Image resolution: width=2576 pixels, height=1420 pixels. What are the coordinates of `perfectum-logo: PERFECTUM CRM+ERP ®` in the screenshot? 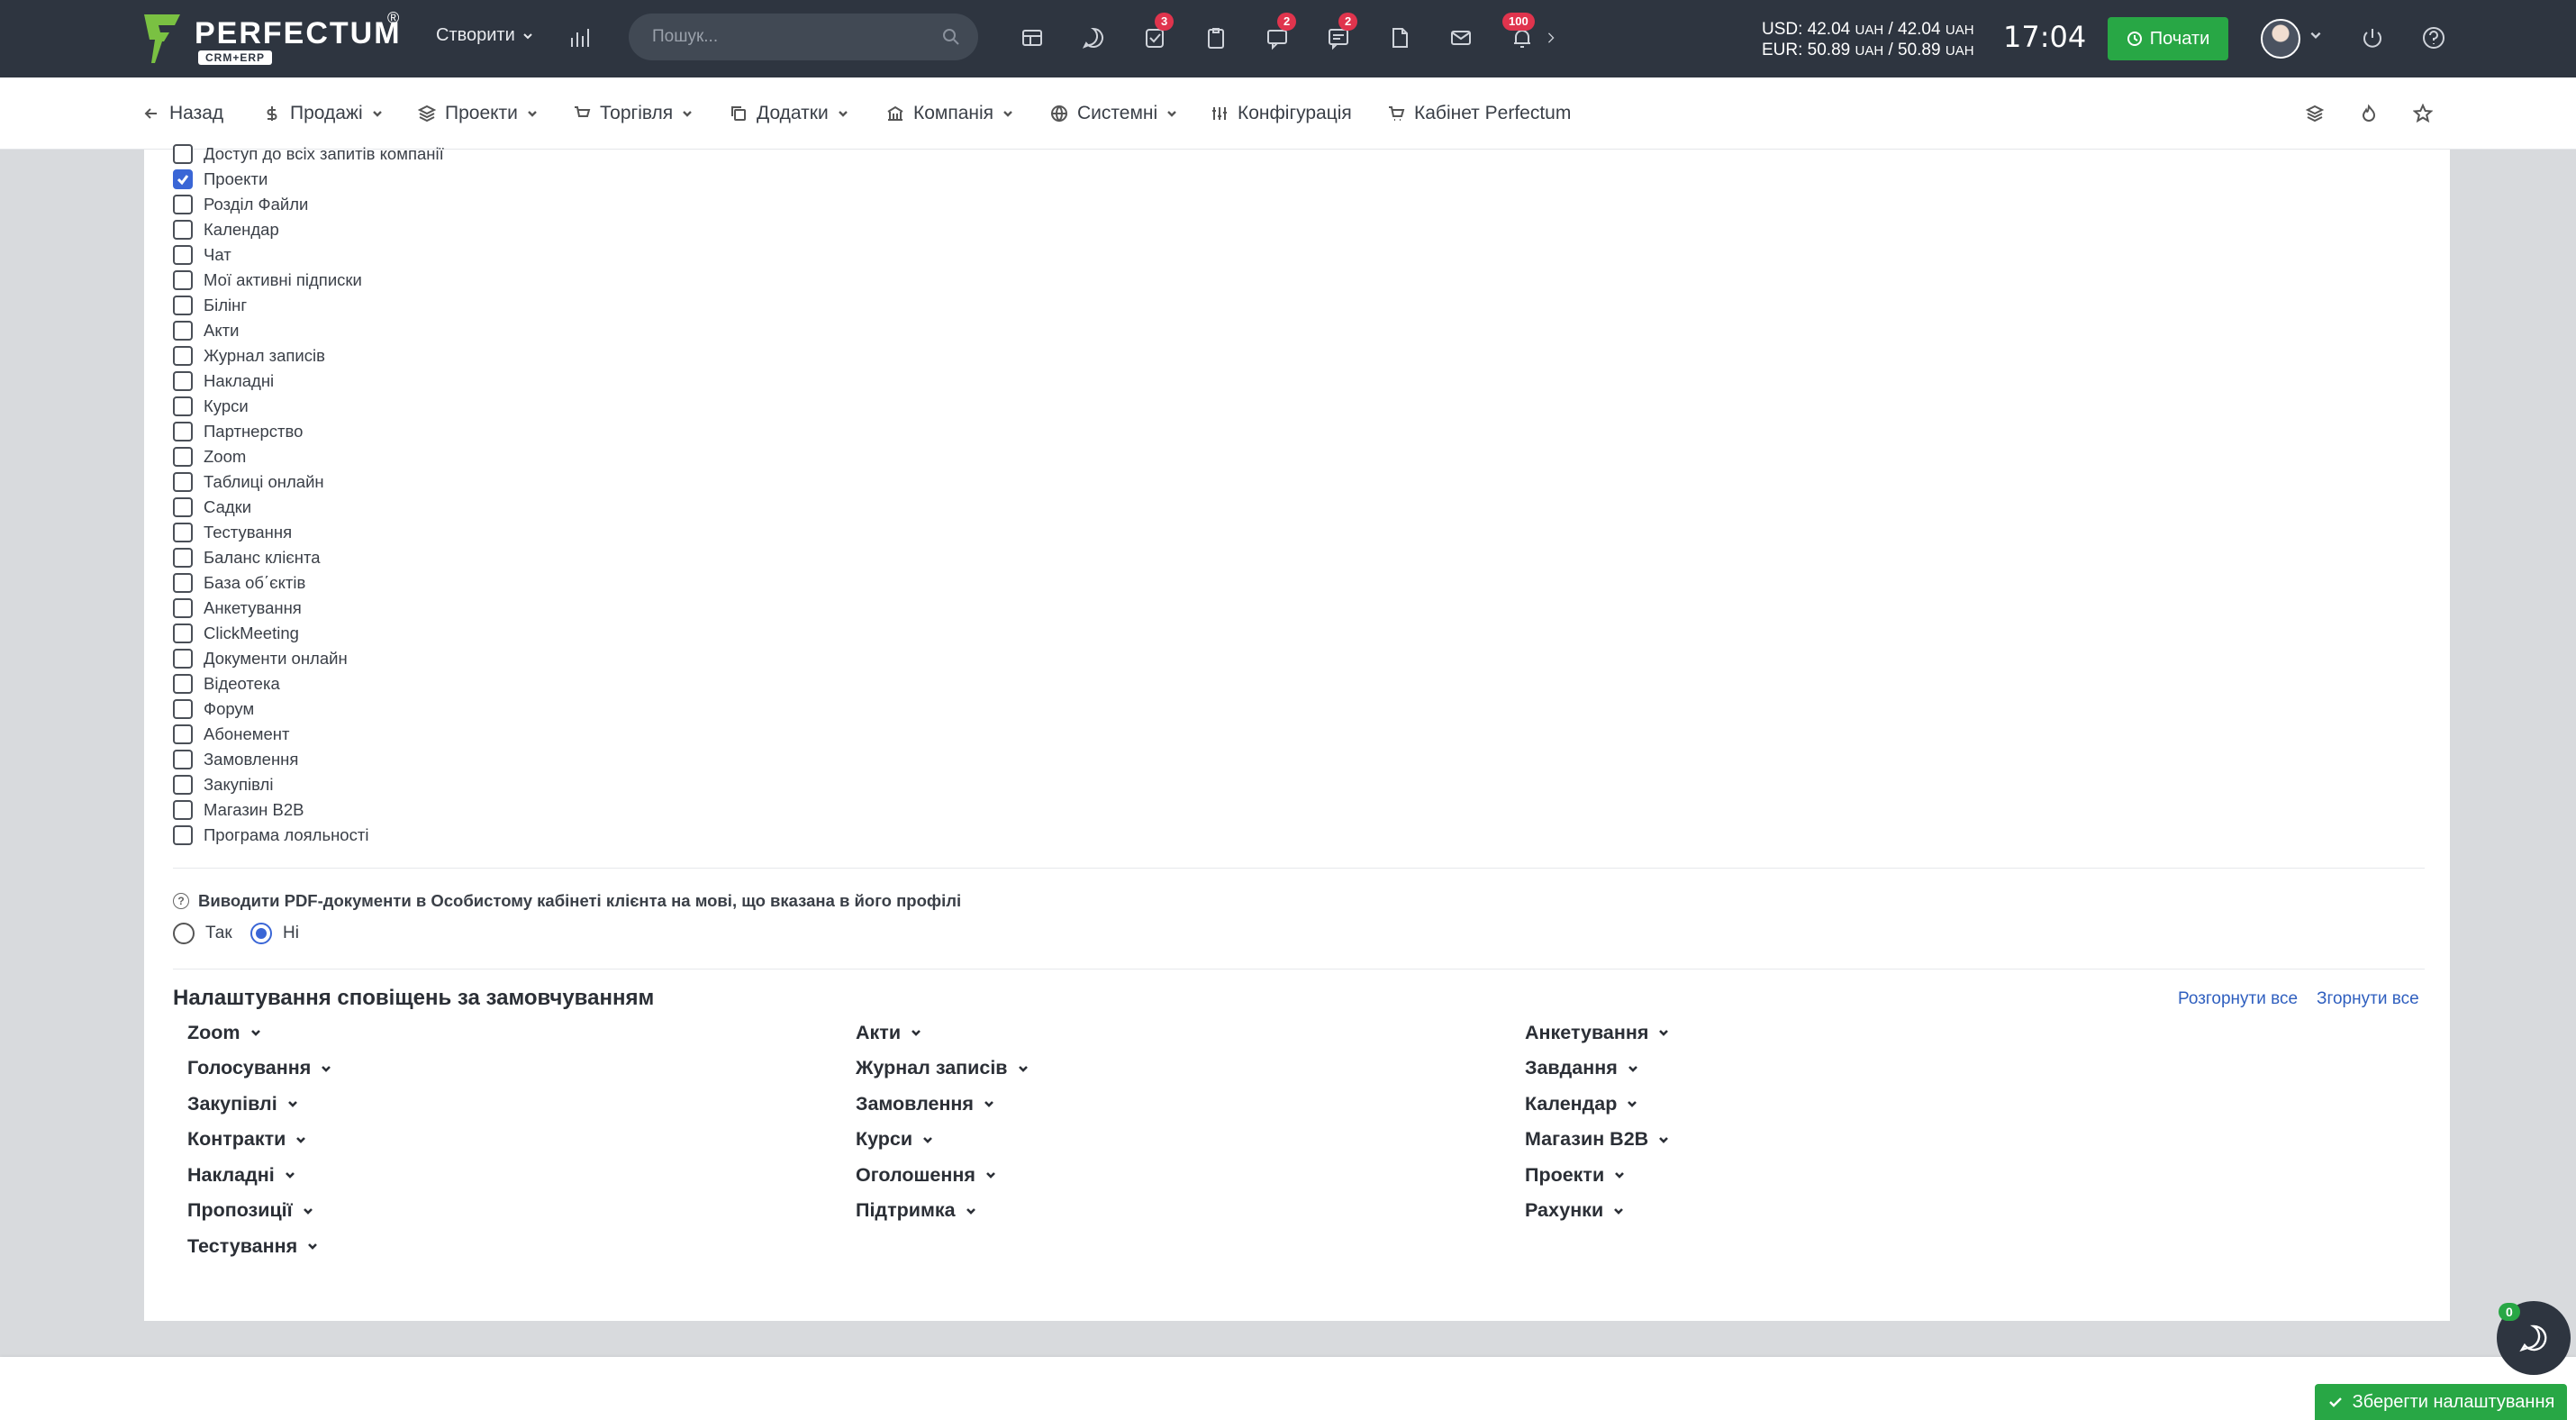 It's located at (277, 38).